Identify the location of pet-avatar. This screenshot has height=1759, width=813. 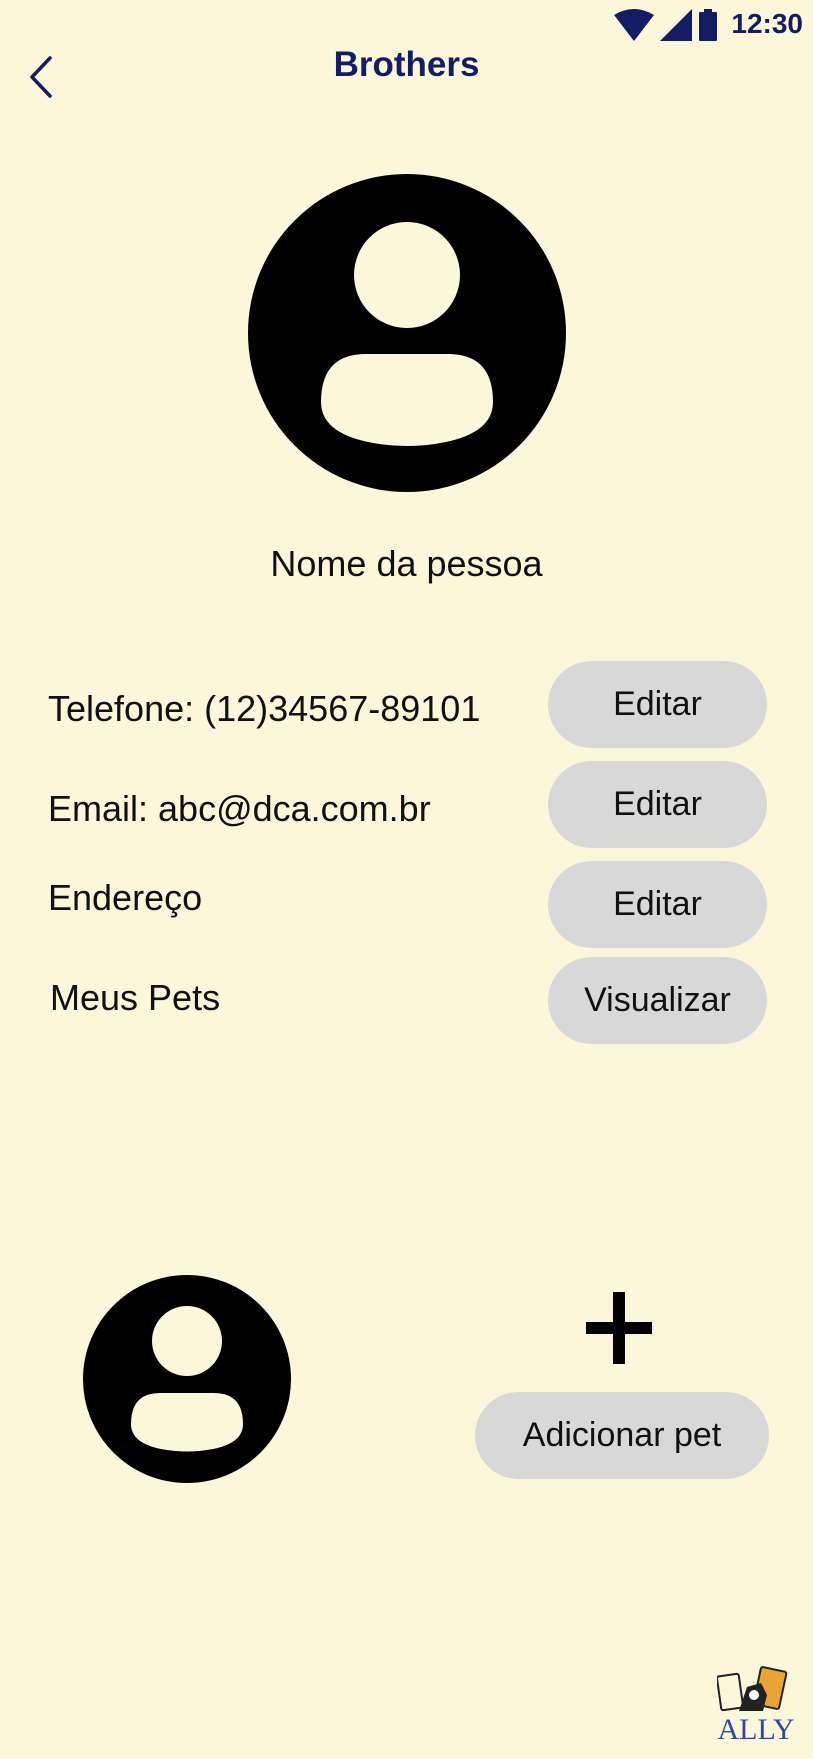
(187, 1379).